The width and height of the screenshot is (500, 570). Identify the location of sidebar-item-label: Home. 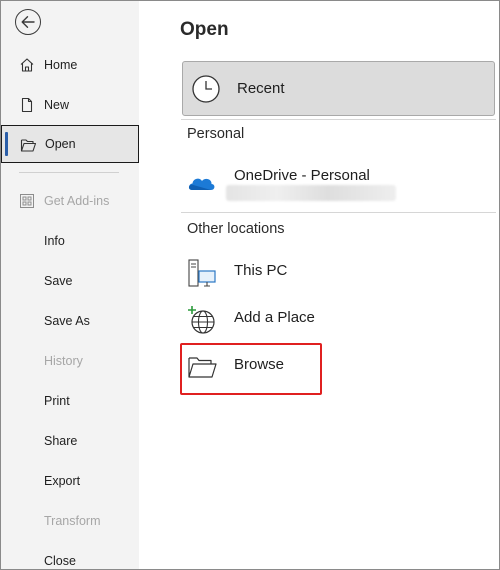
(61, 65).